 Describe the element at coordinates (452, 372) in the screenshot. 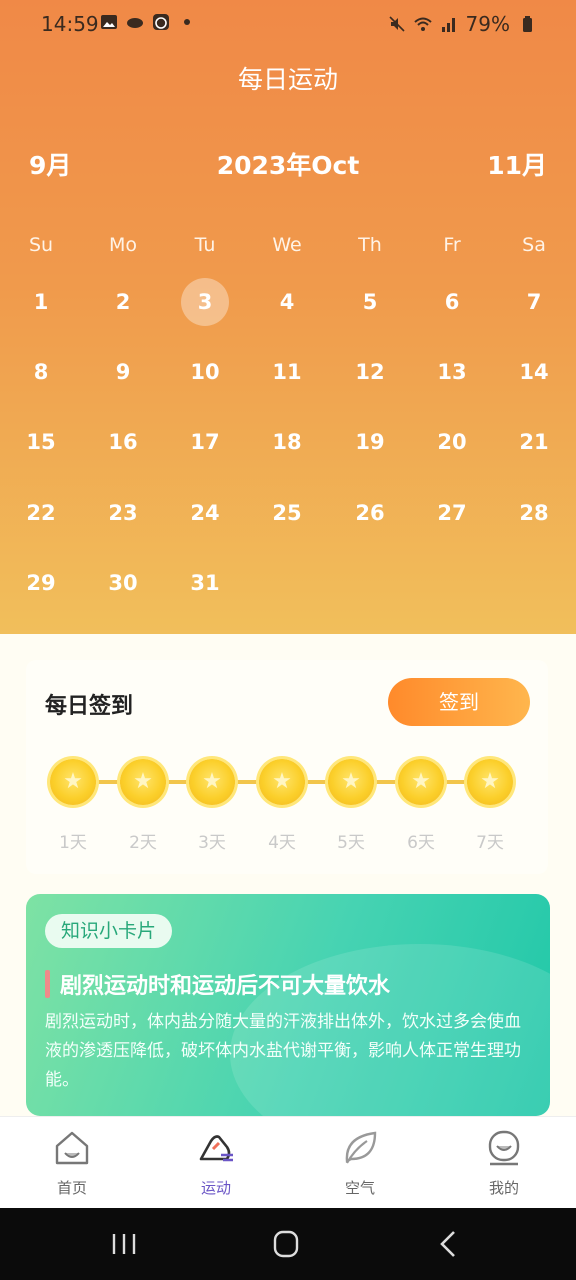

I see `calendar-day-13: 13` at that location.